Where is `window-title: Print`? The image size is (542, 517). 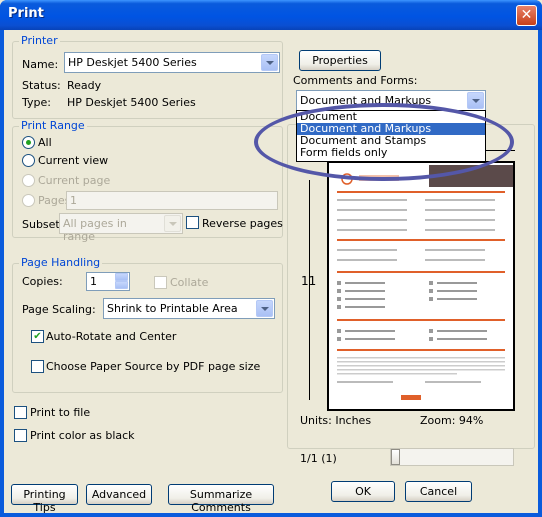
window-title: Print is located at coordinates (26, 13).